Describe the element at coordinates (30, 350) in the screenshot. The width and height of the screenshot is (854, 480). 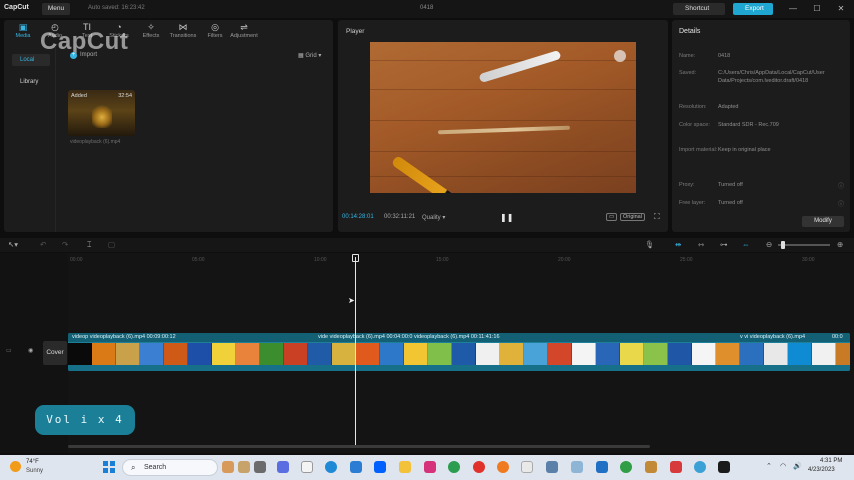
I see `track-visibility-icon: ◉` at that location.